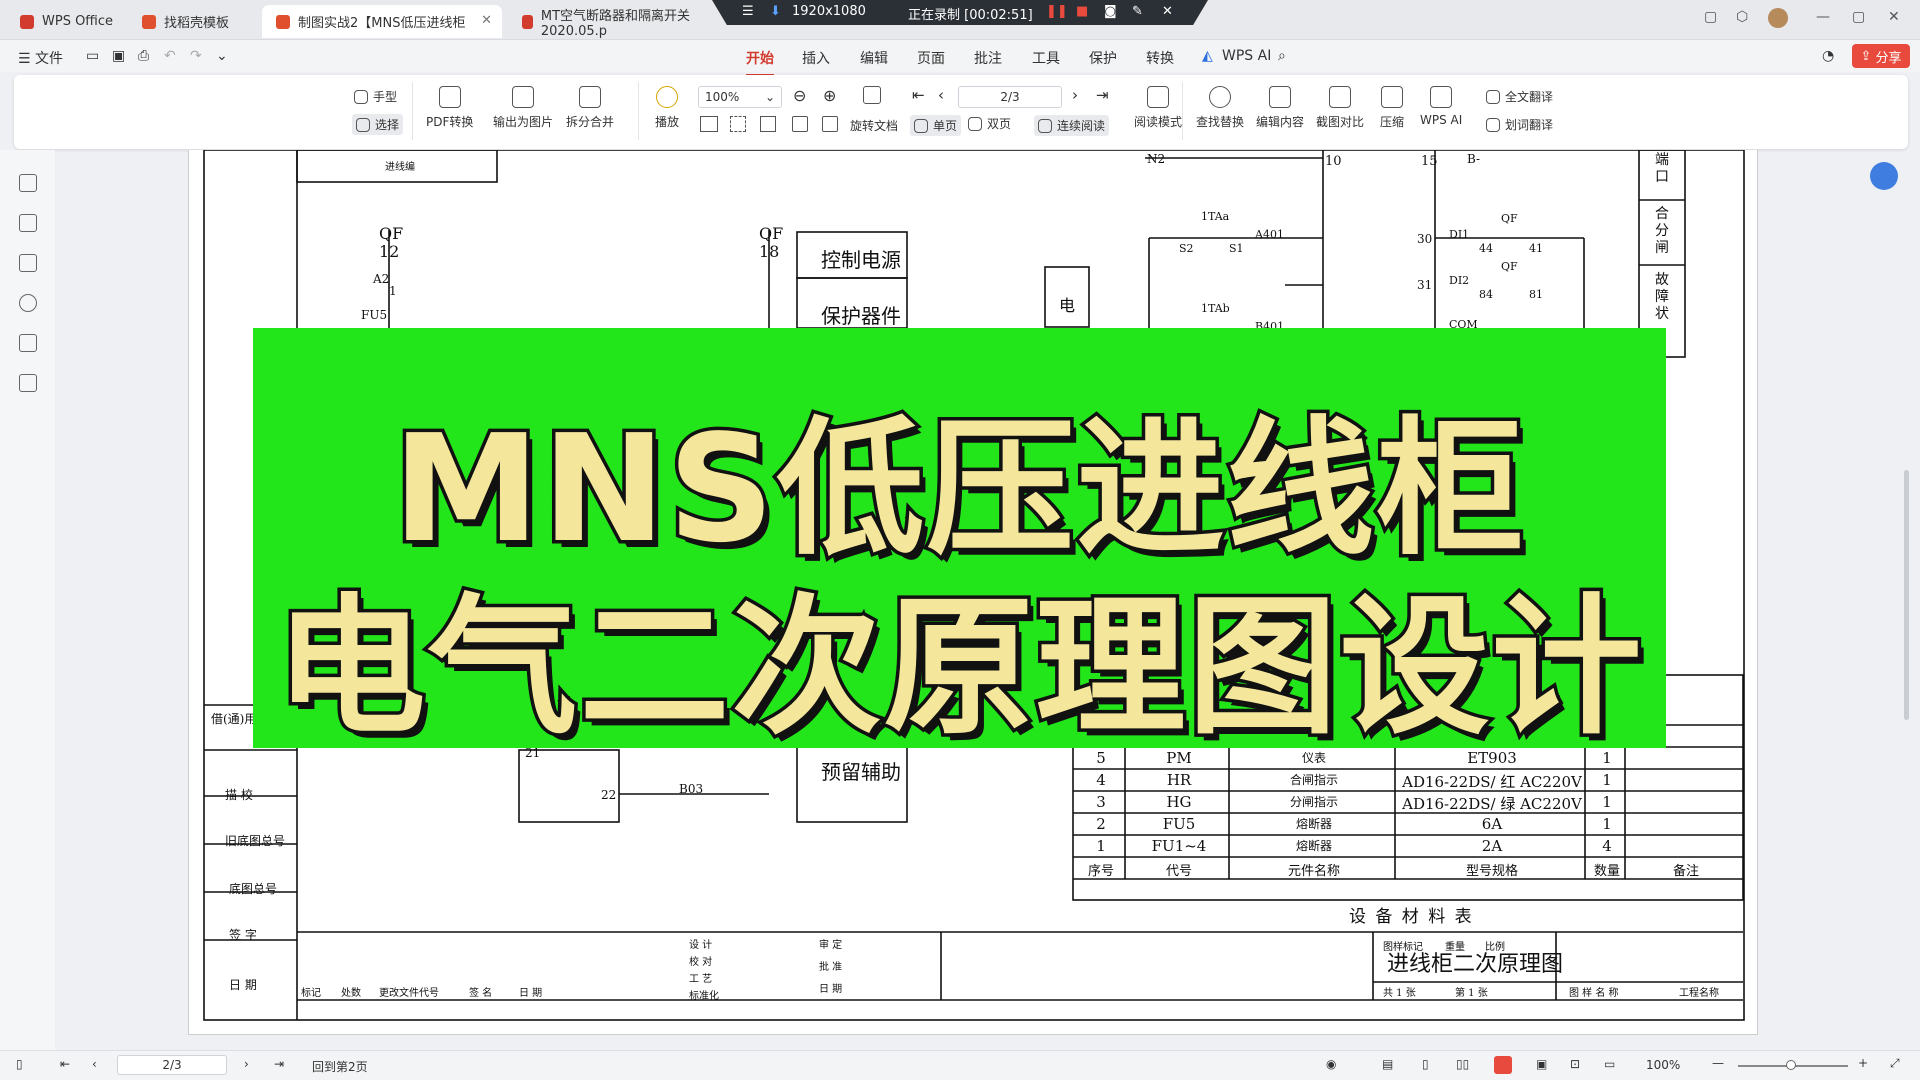 The width and height of the screenshot is (1920, 1080). What do you see at coordinates (1663, 1065) in the screenshot?
I see `zoom-level: 100%` at bounding box center [1663, 1065].